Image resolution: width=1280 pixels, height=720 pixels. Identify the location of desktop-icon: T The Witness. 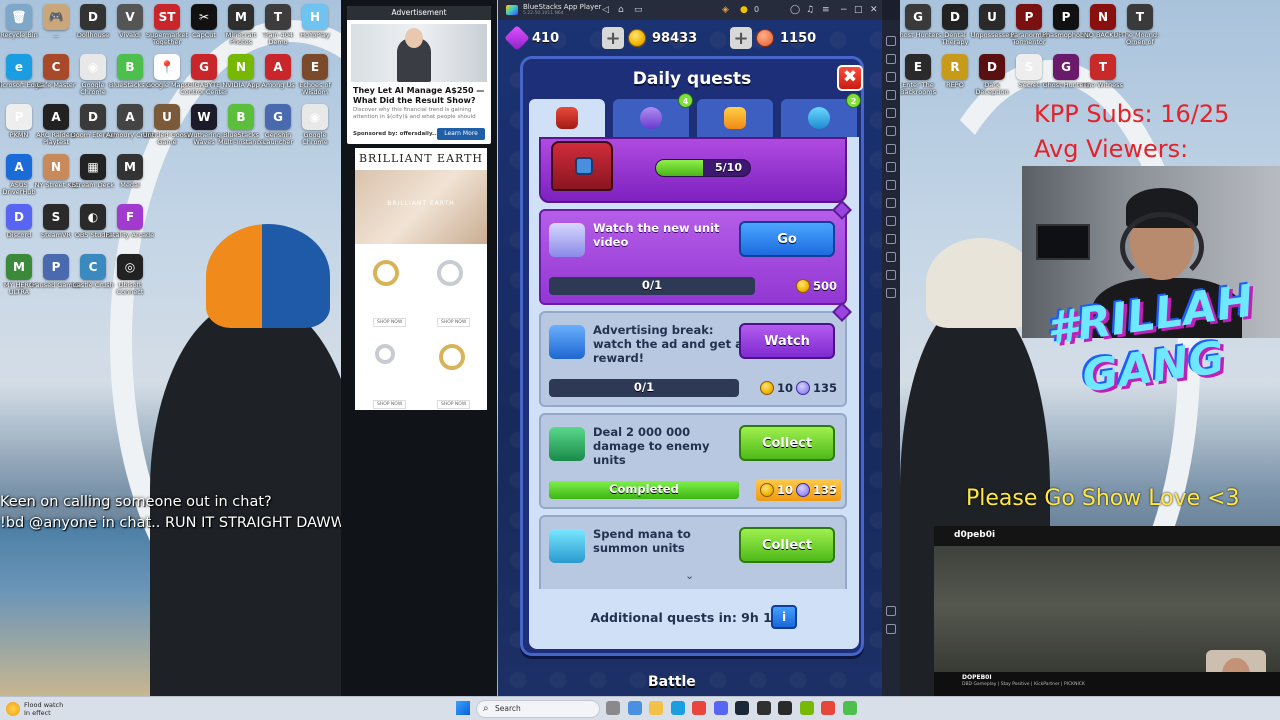
(1103, 75).